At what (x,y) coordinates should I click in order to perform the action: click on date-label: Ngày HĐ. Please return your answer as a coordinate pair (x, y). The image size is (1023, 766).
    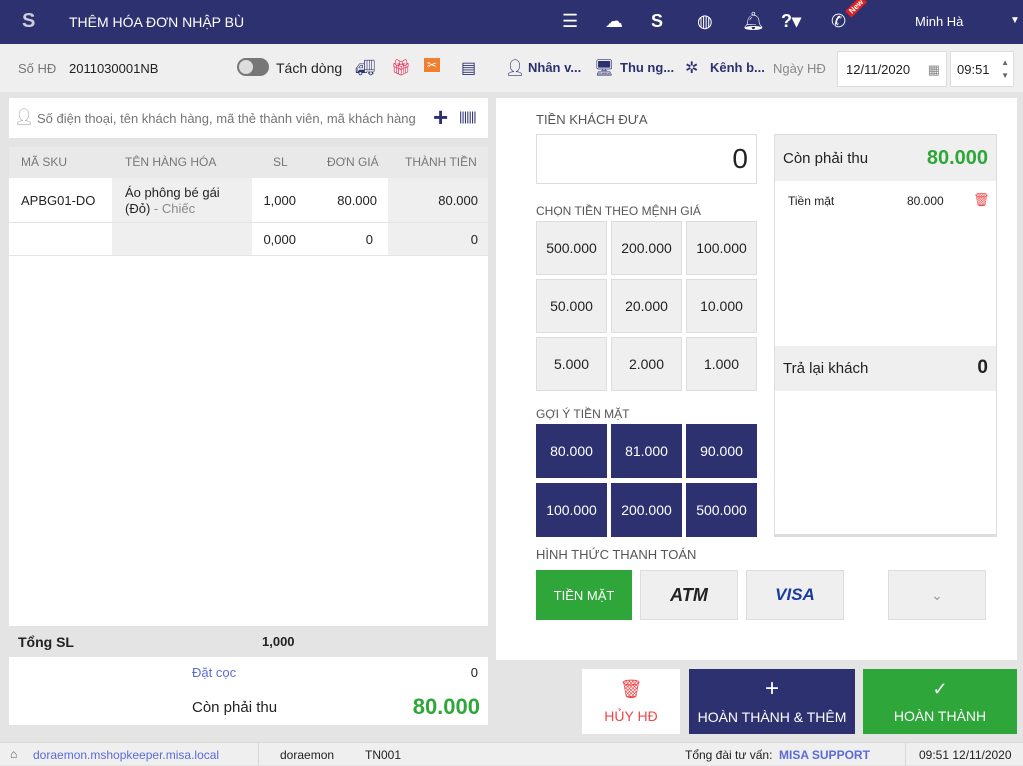
    Looking at the image, I should click on (799, 68).